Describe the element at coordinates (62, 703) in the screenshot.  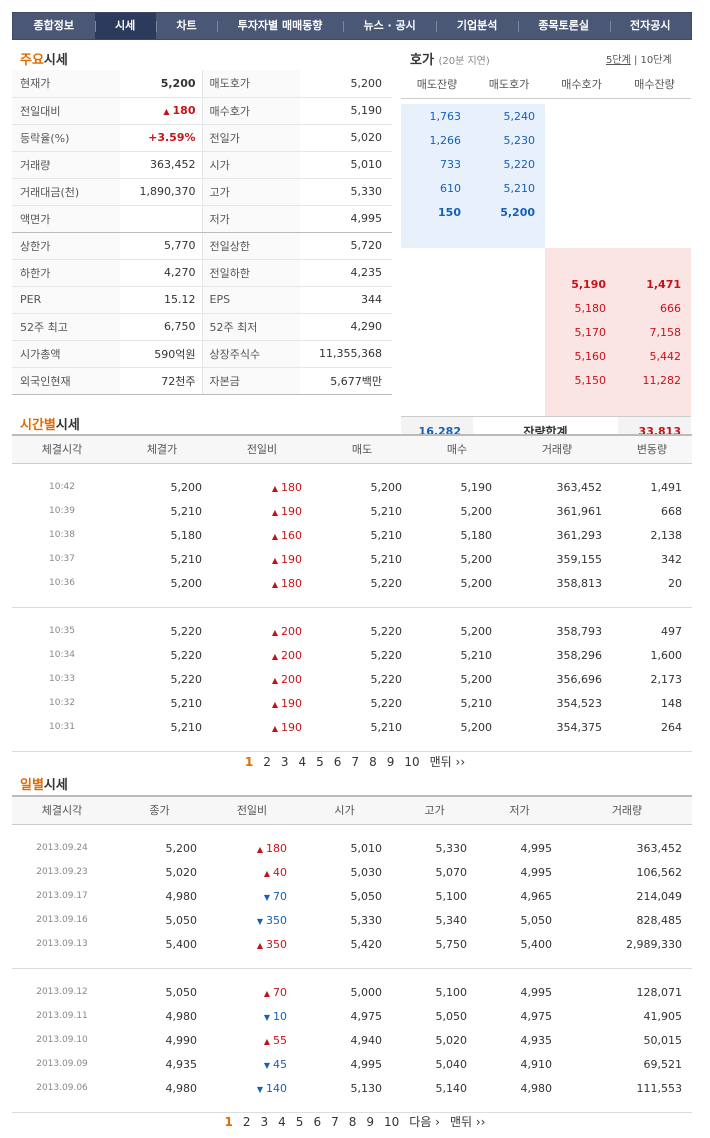
I see `time-cell: 10:32` at that location.